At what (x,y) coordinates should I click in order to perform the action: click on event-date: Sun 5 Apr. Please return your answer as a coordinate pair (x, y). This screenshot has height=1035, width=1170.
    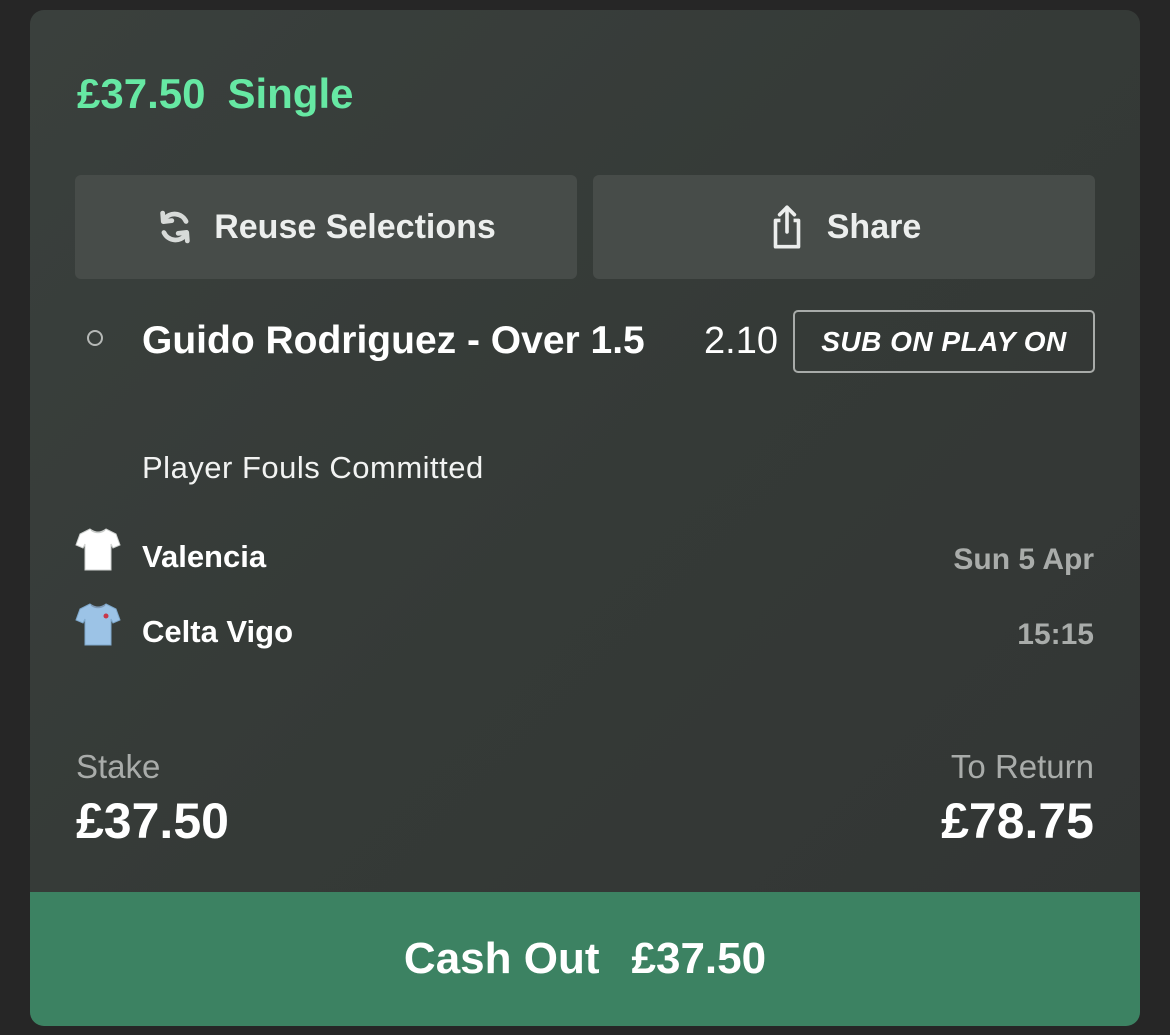
    Looking at the image, I should click on (1023, 559).